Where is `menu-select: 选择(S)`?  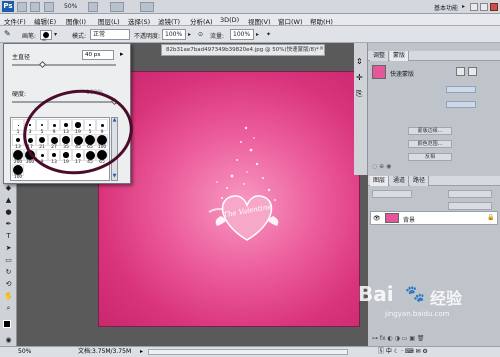
menu-select: 选择(S) is located at coordinates (139, 21).